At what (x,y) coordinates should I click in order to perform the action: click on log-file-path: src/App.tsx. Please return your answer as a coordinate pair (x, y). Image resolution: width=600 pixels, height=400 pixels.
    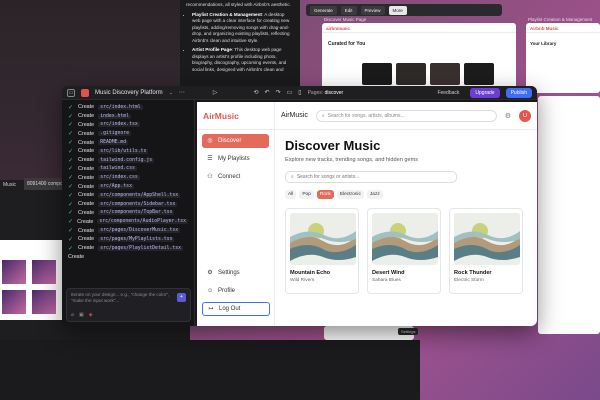
    Looking at the image, I should click on (116, 187).